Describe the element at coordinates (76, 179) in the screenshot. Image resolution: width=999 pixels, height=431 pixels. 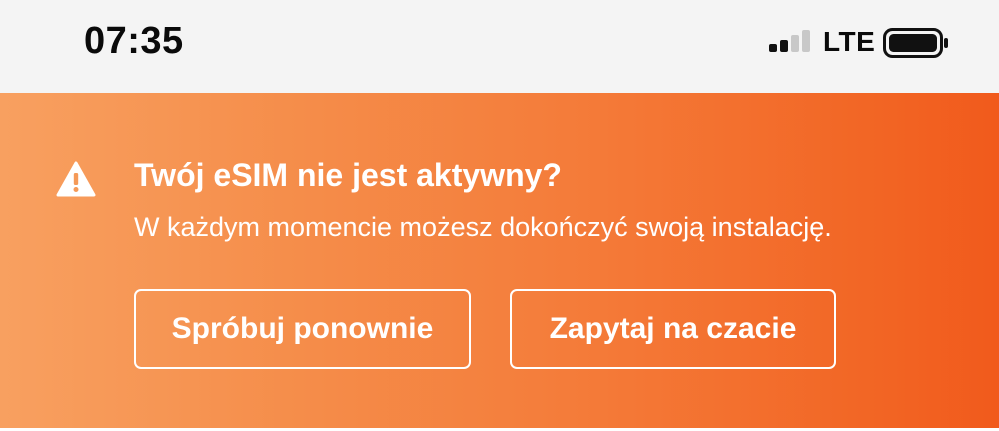
I see `warning-icon` at that location.